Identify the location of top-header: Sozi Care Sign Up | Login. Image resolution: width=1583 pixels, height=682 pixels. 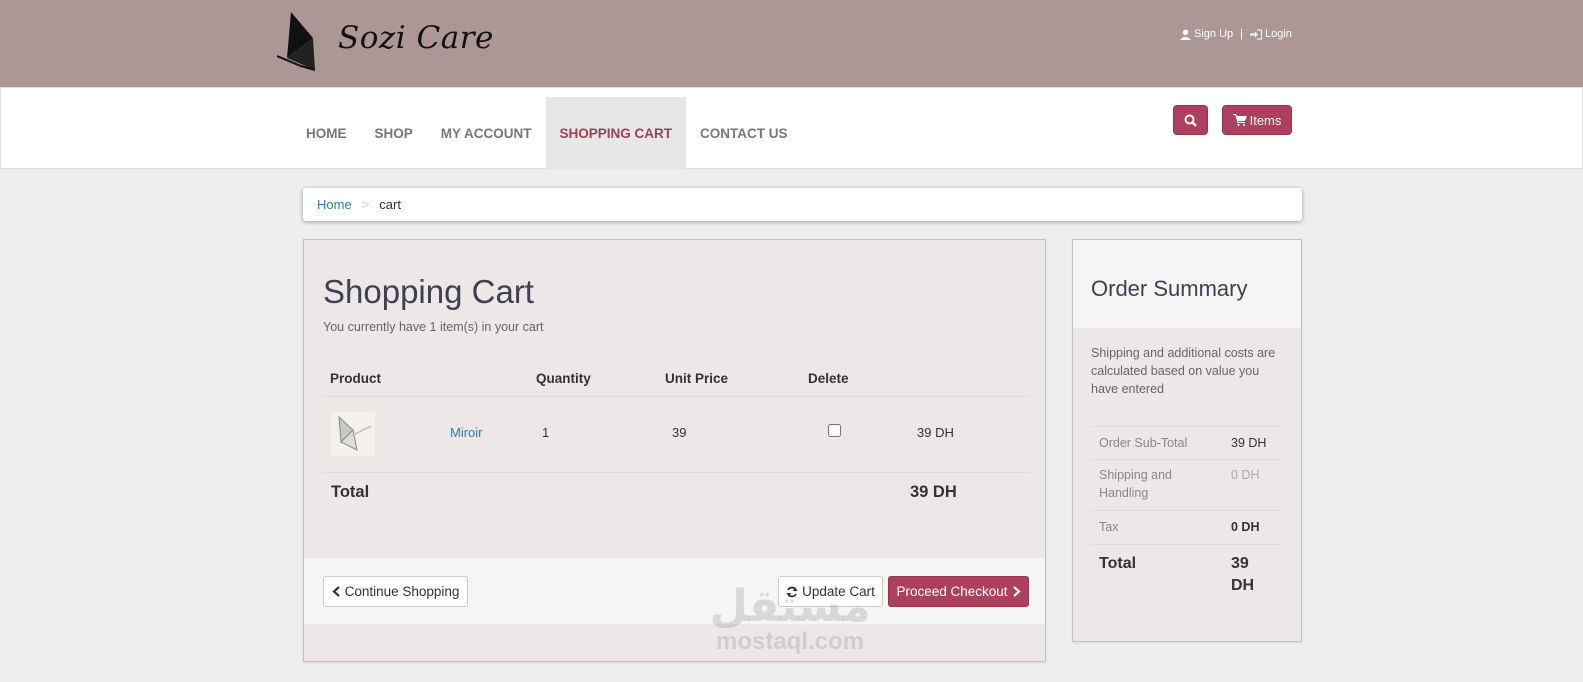
(791, 43).